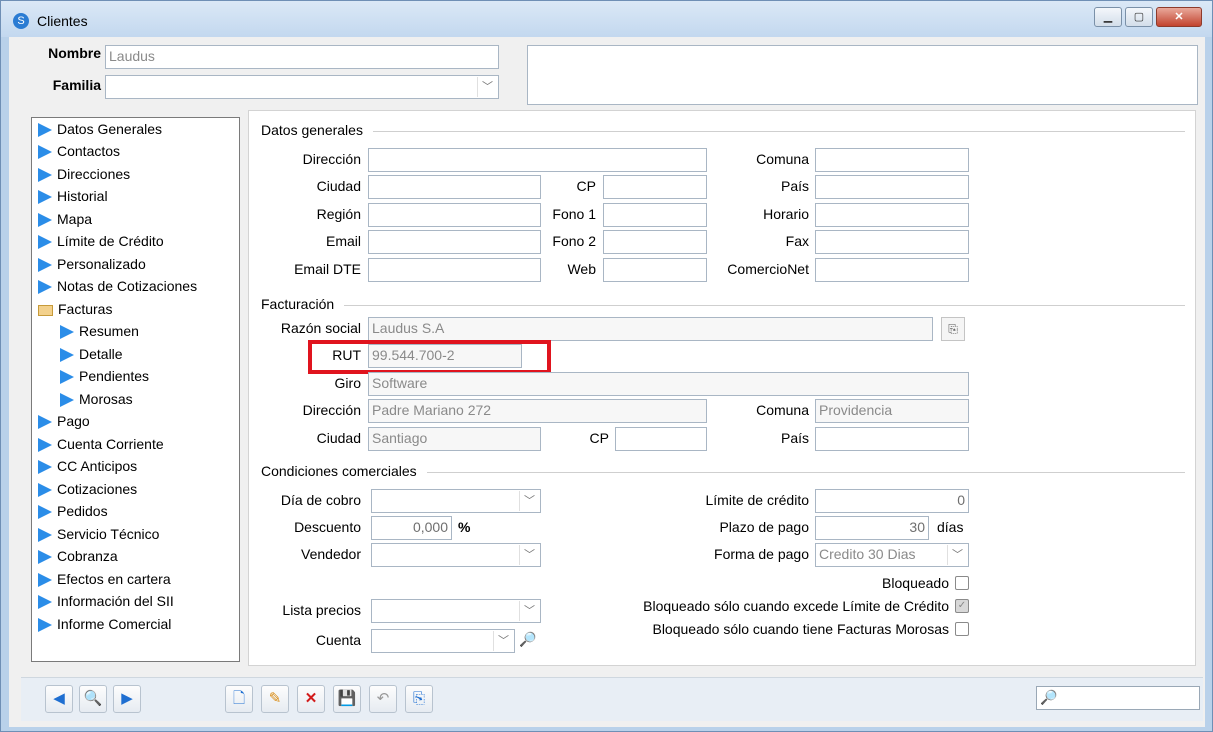 Image resolution: width=1213 pixels, height=732 pixels. Describe the element at coordinates (1139, 17) in the screenshot. I see `maximize-button: ▢` at that location.